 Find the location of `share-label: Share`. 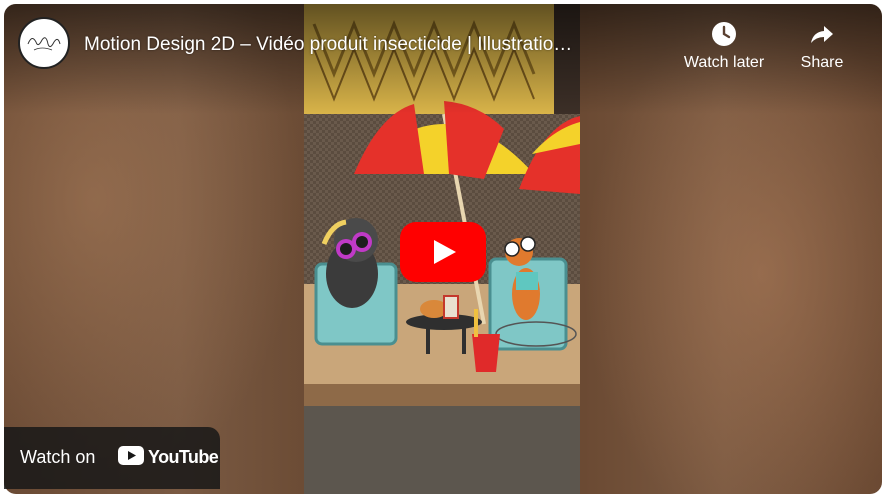

share-label: Share is located at coordinates (822, 62).